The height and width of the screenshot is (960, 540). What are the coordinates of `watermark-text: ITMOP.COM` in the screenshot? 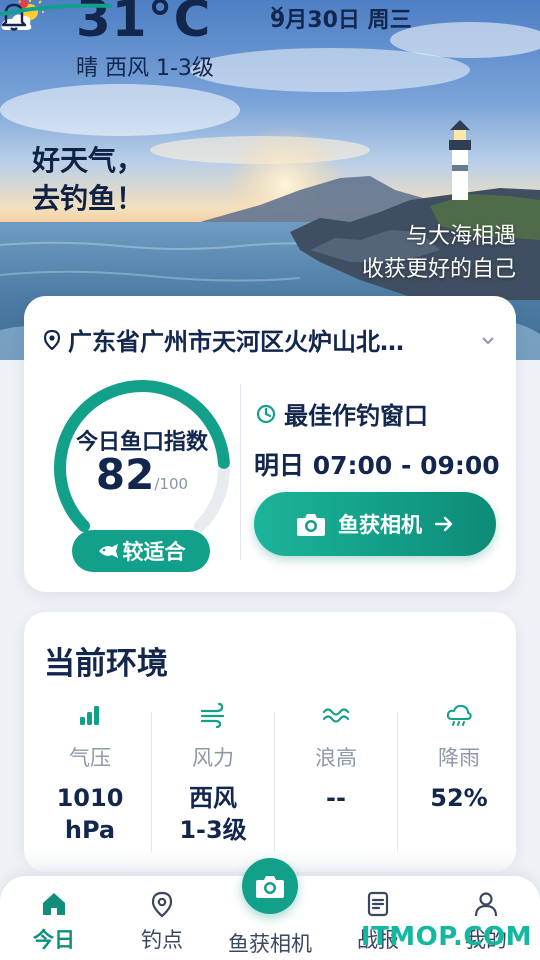 It's located at (446, 937).